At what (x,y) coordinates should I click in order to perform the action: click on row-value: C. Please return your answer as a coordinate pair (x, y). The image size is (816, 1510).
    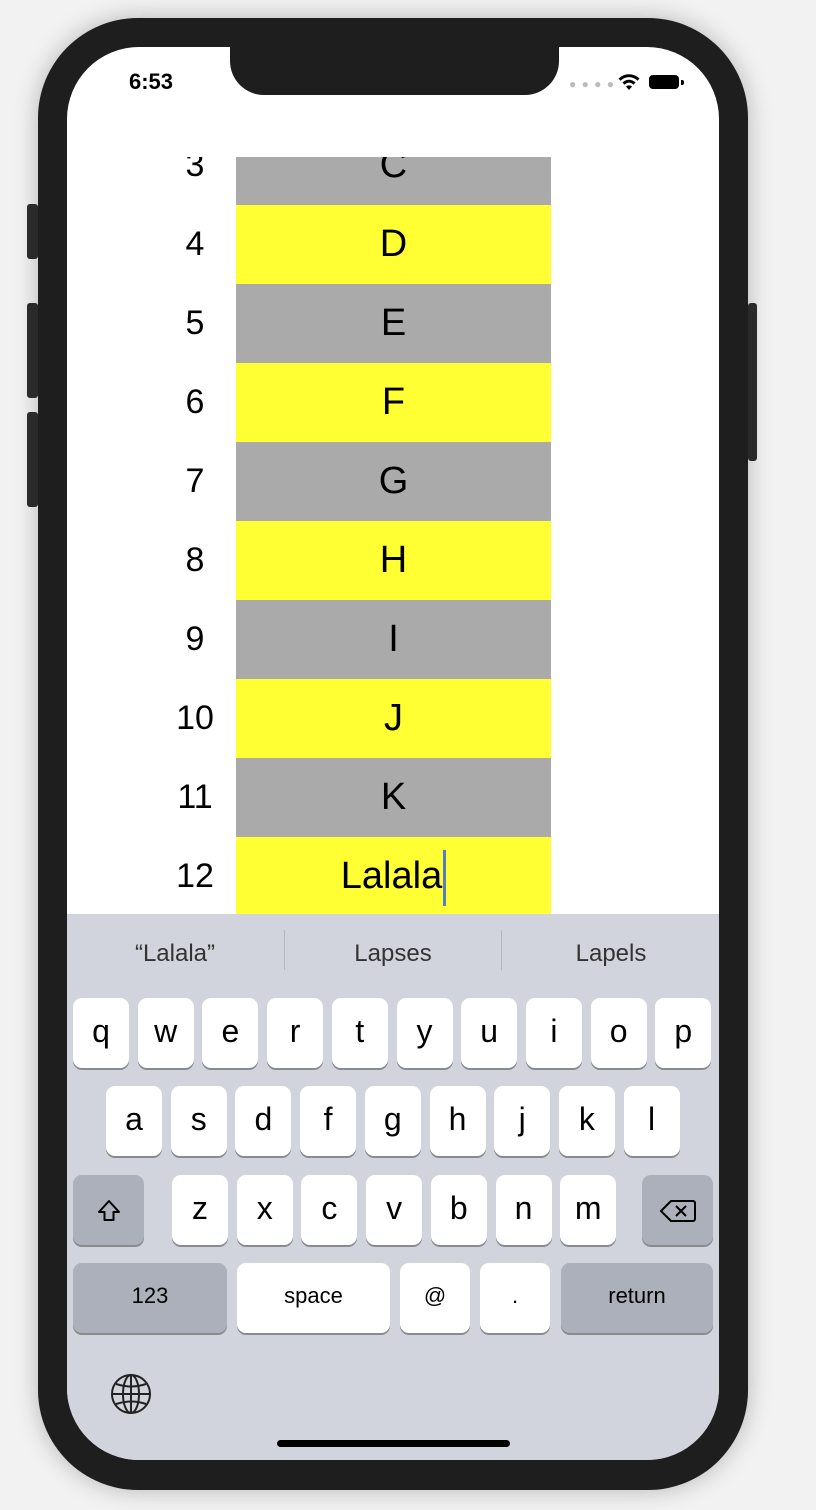
    Looking at the image, I should click on (393, 181).